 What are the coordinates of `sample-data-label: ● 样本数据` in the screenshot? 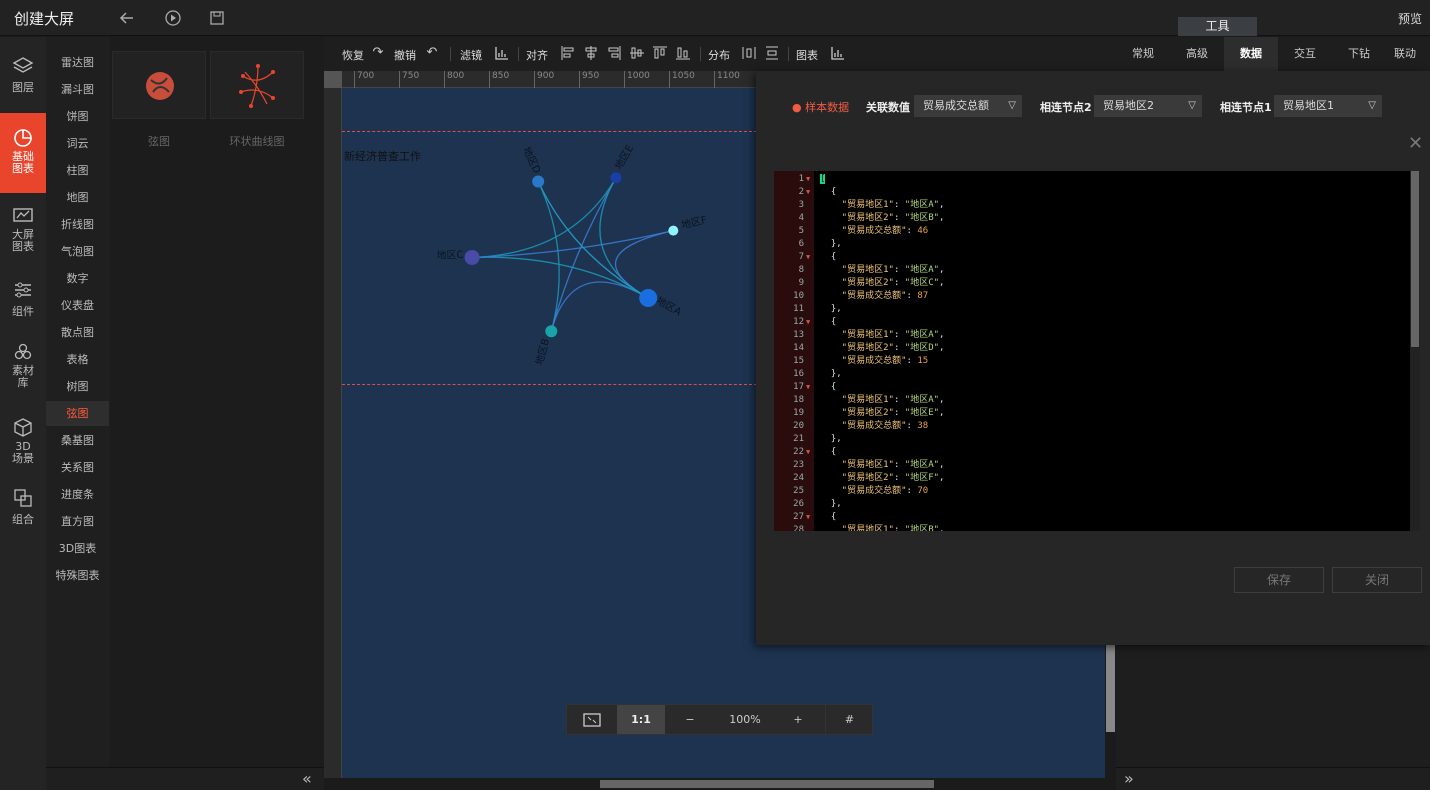 It's located at (820, 107).